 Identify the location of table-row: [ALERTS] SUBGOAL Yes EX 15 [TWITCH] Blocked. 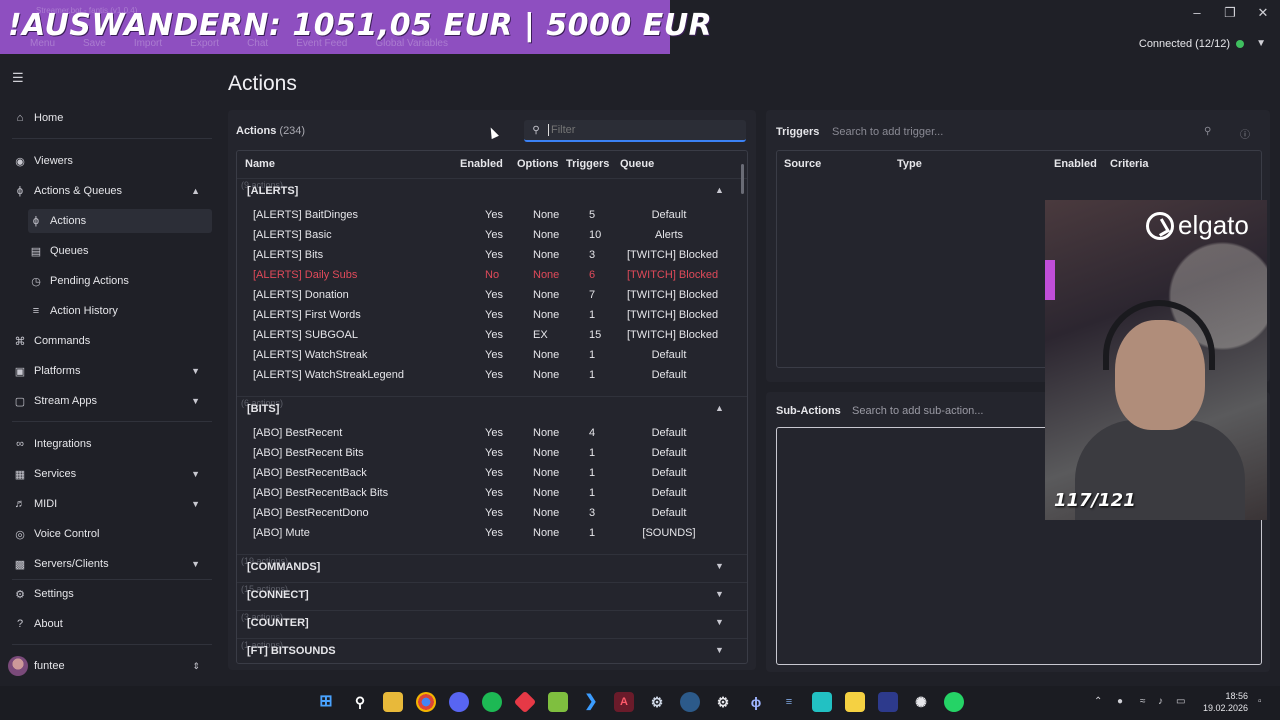
(487, 335).